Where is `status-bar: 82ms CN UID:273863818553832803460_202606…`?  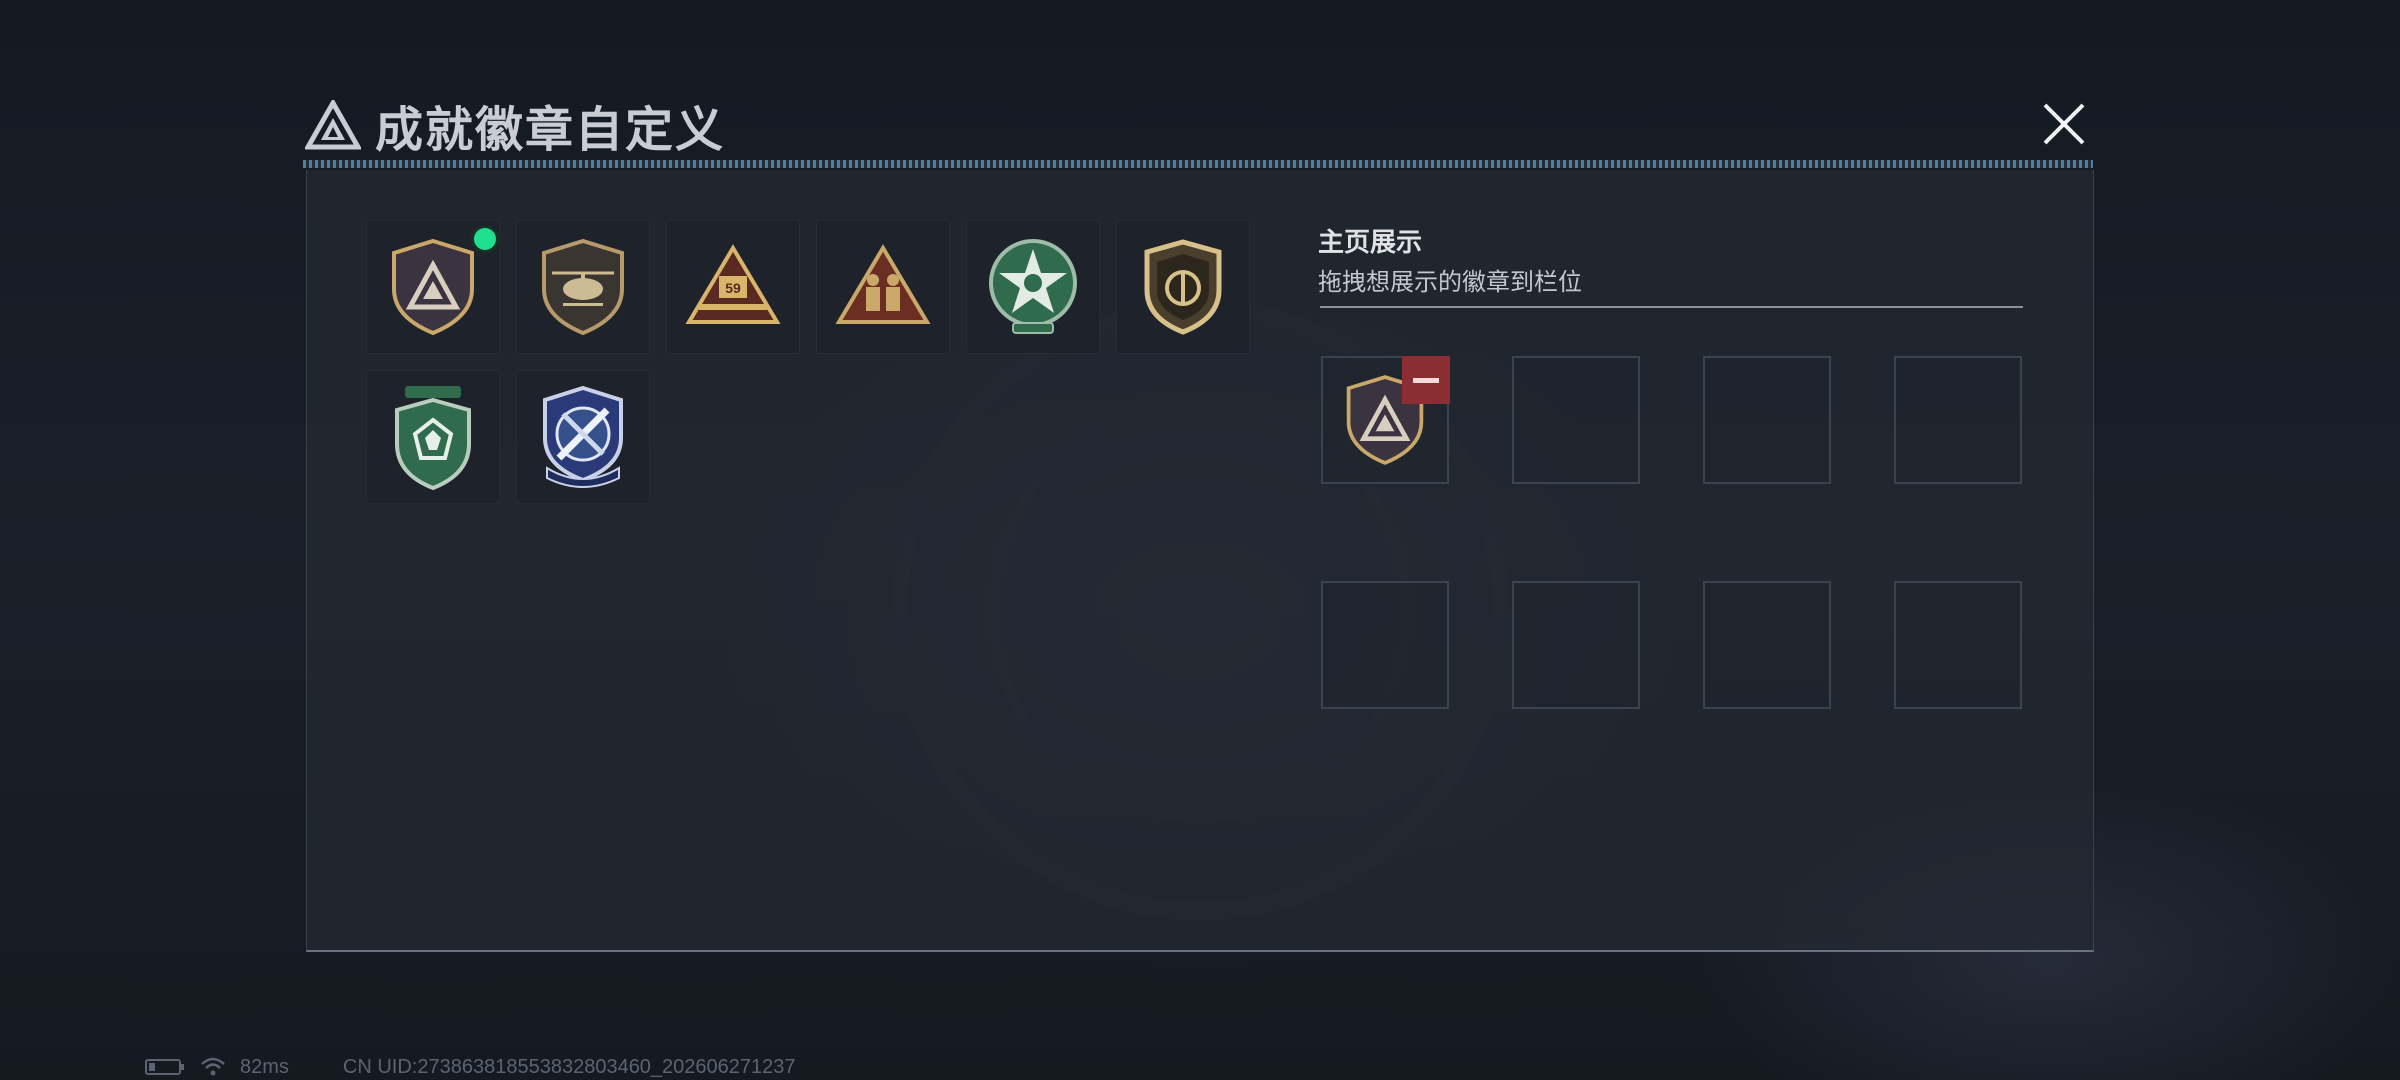 status-bar: 82ms CN UID:273863818553832803460_202606… is located at coordinates (470, 1067).